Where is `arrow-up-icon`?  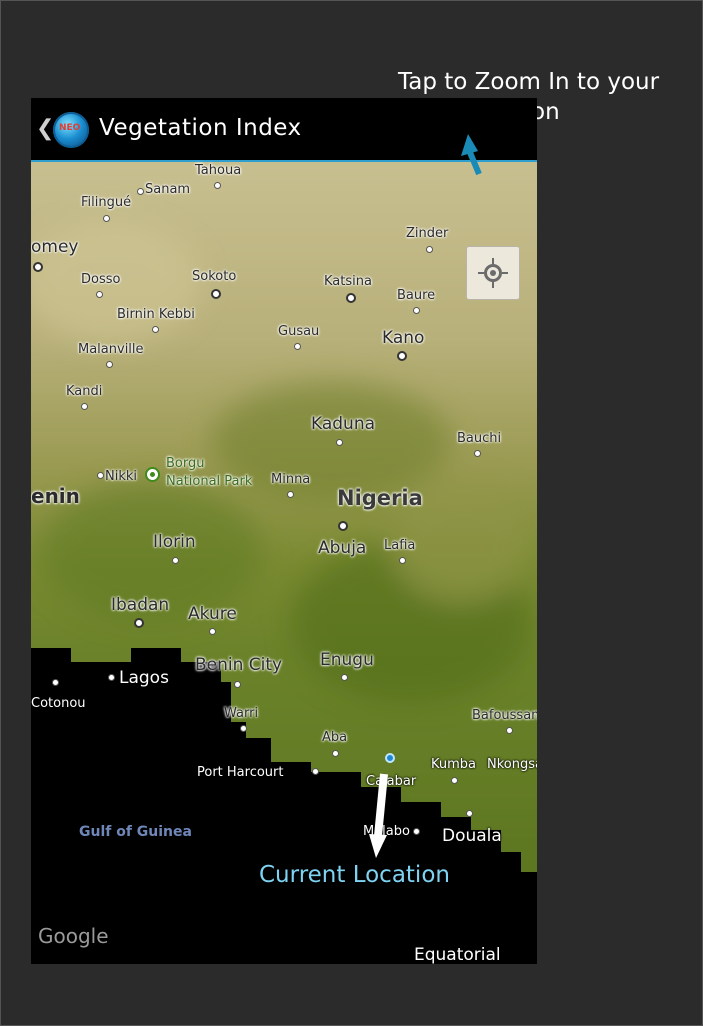 arrow-up-icon is located at coordinates (471, 155).